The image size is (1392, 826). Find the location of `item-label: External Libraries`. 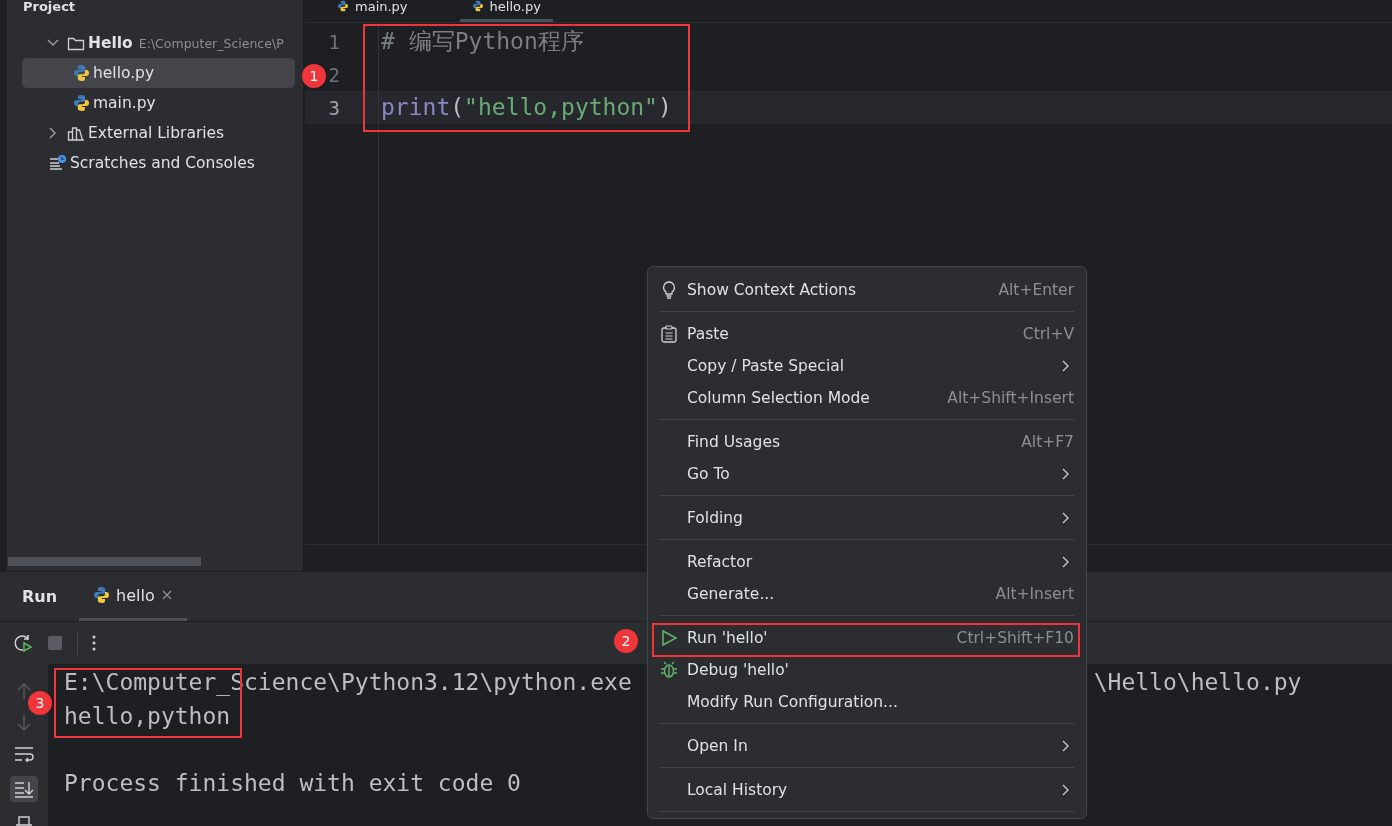

item-label: External Libraries is located at coordinates (156, 133).